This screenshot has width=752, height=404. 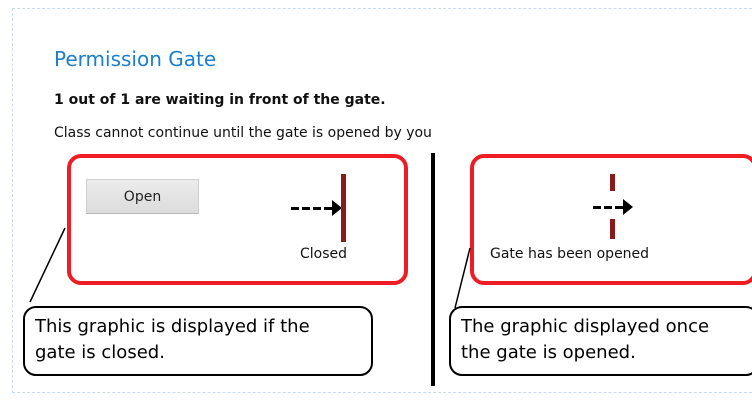 I want to click on closed-status-label: Closed, so click(x=324, y=254).